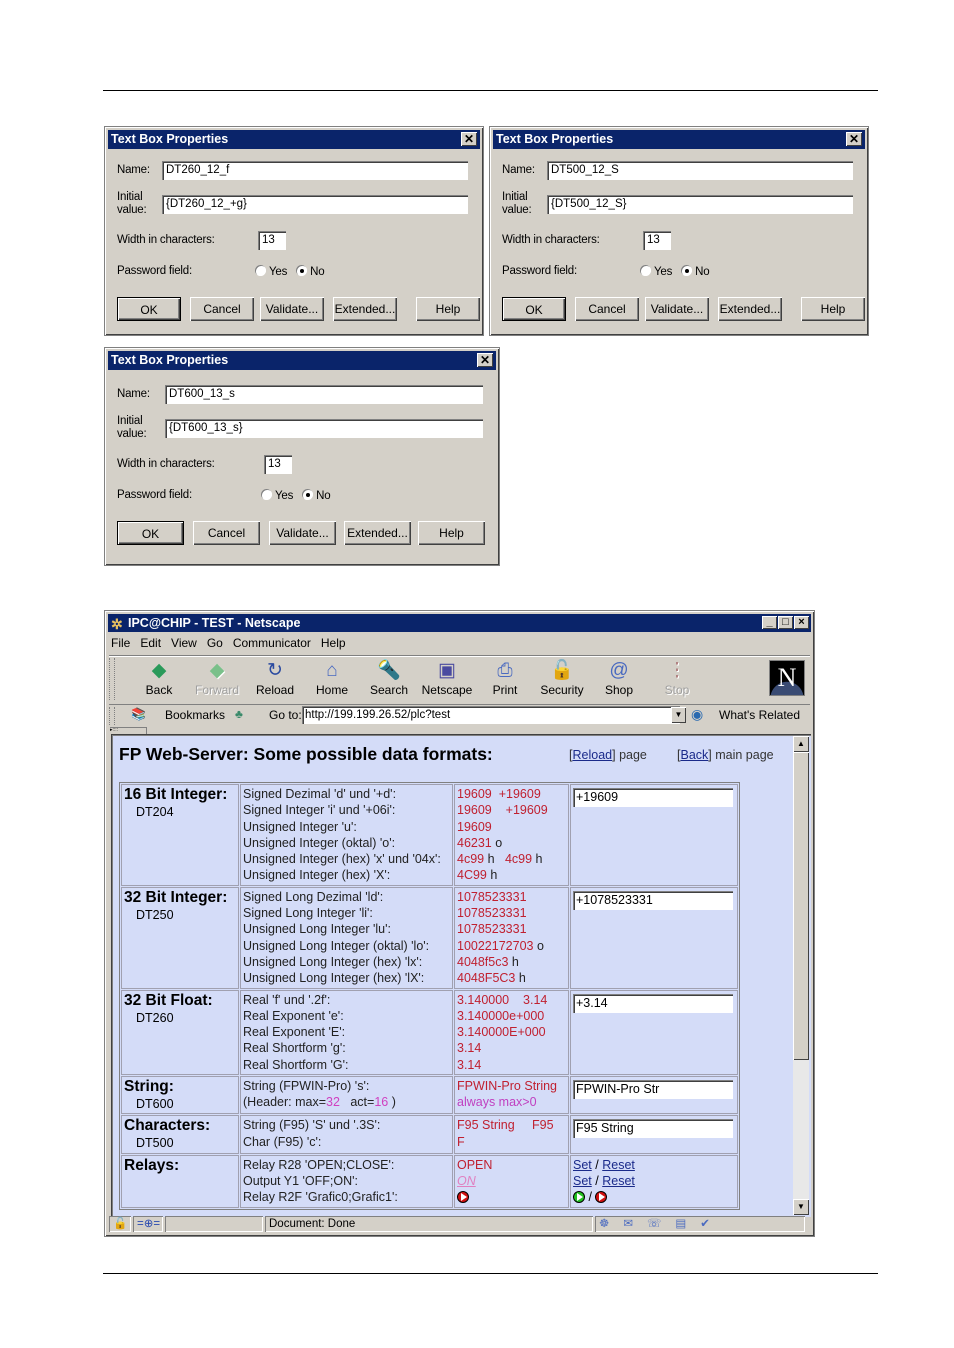 Image resolution: width=954 pixels, height=1348 pixels. What do you see at coordinates (120, 643) in the screenshot?
I see `menu-file: File` at bounding box center [120, 643].